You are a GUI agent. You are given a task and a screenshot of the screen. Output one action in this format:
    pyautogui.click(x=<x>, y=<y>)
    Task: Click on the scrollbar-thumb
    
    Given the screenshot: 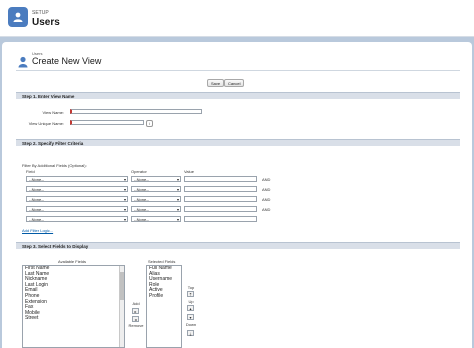 What is the action you would take?
    pyautogui.click(x=122, y=286)
    